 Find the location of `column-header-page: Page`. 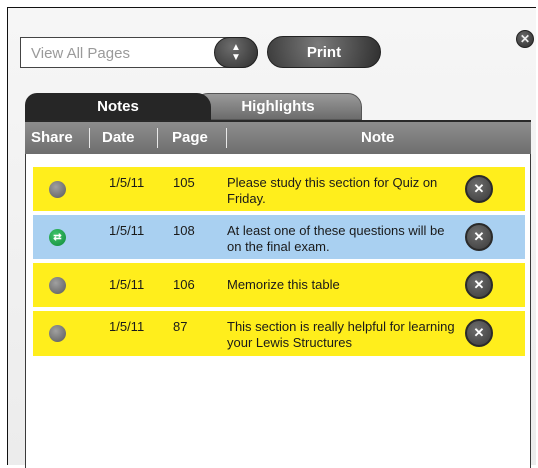

column-header-page: Page is located at coordinates (190, 137).